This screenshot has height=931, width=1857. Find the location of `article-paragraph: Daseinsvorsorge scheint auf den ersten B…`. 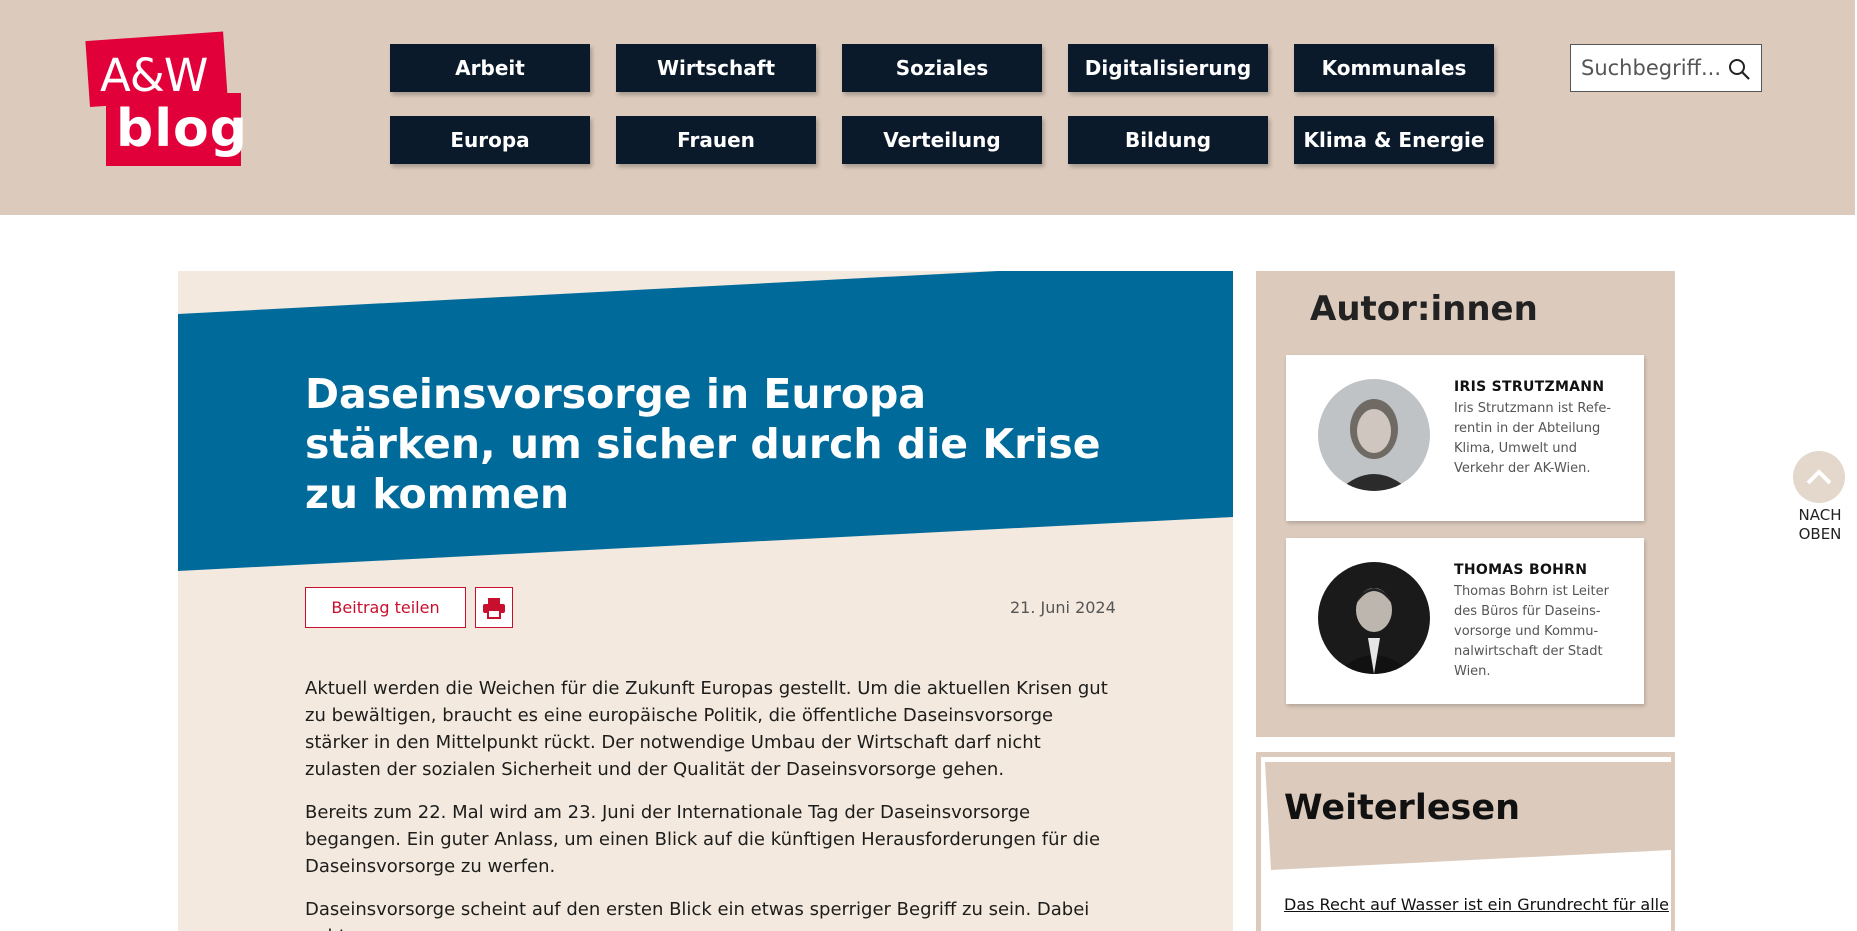

article-paragraph: Daseinsvorsorge scheint auf den ersten B… is located at coordinates (697, 915).